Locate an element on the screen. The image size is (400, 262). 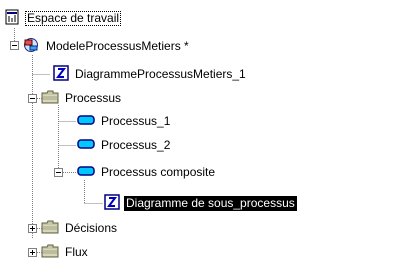
tree-item-processus-2: Processus_2 is located at coordinates (124, 145).